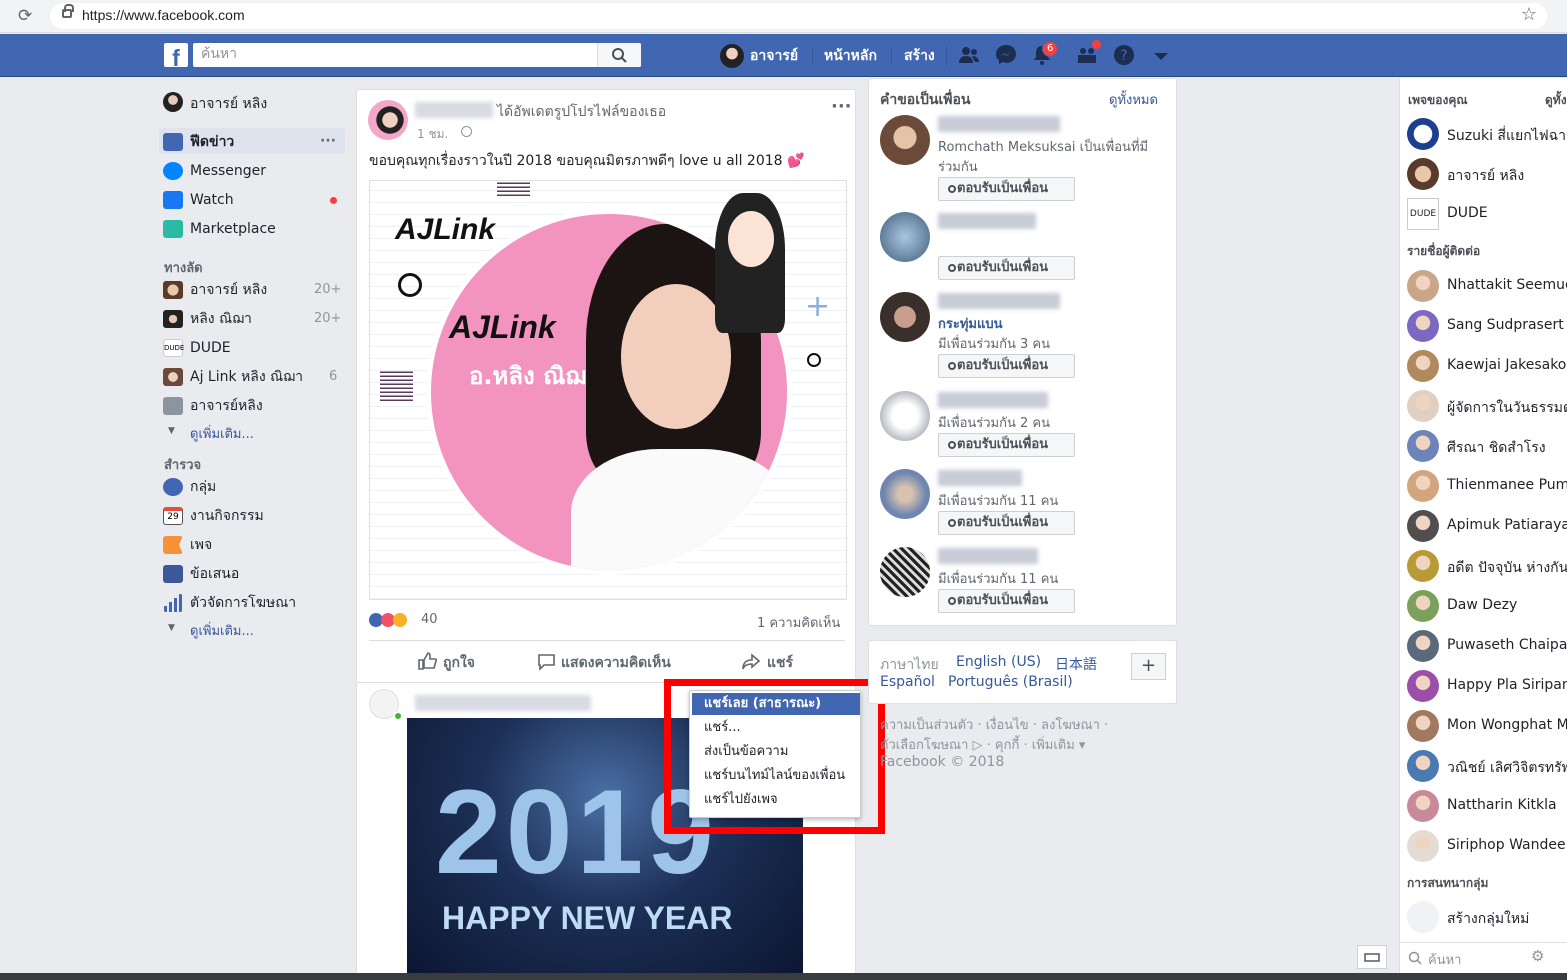 This screenshot has height=980, width=1567. What do you see at coordinates (1487, 917) in the screenshot?
I see `create-group-button: สร้างกลุ่มใหม่` at bounding box center [1487, 917].